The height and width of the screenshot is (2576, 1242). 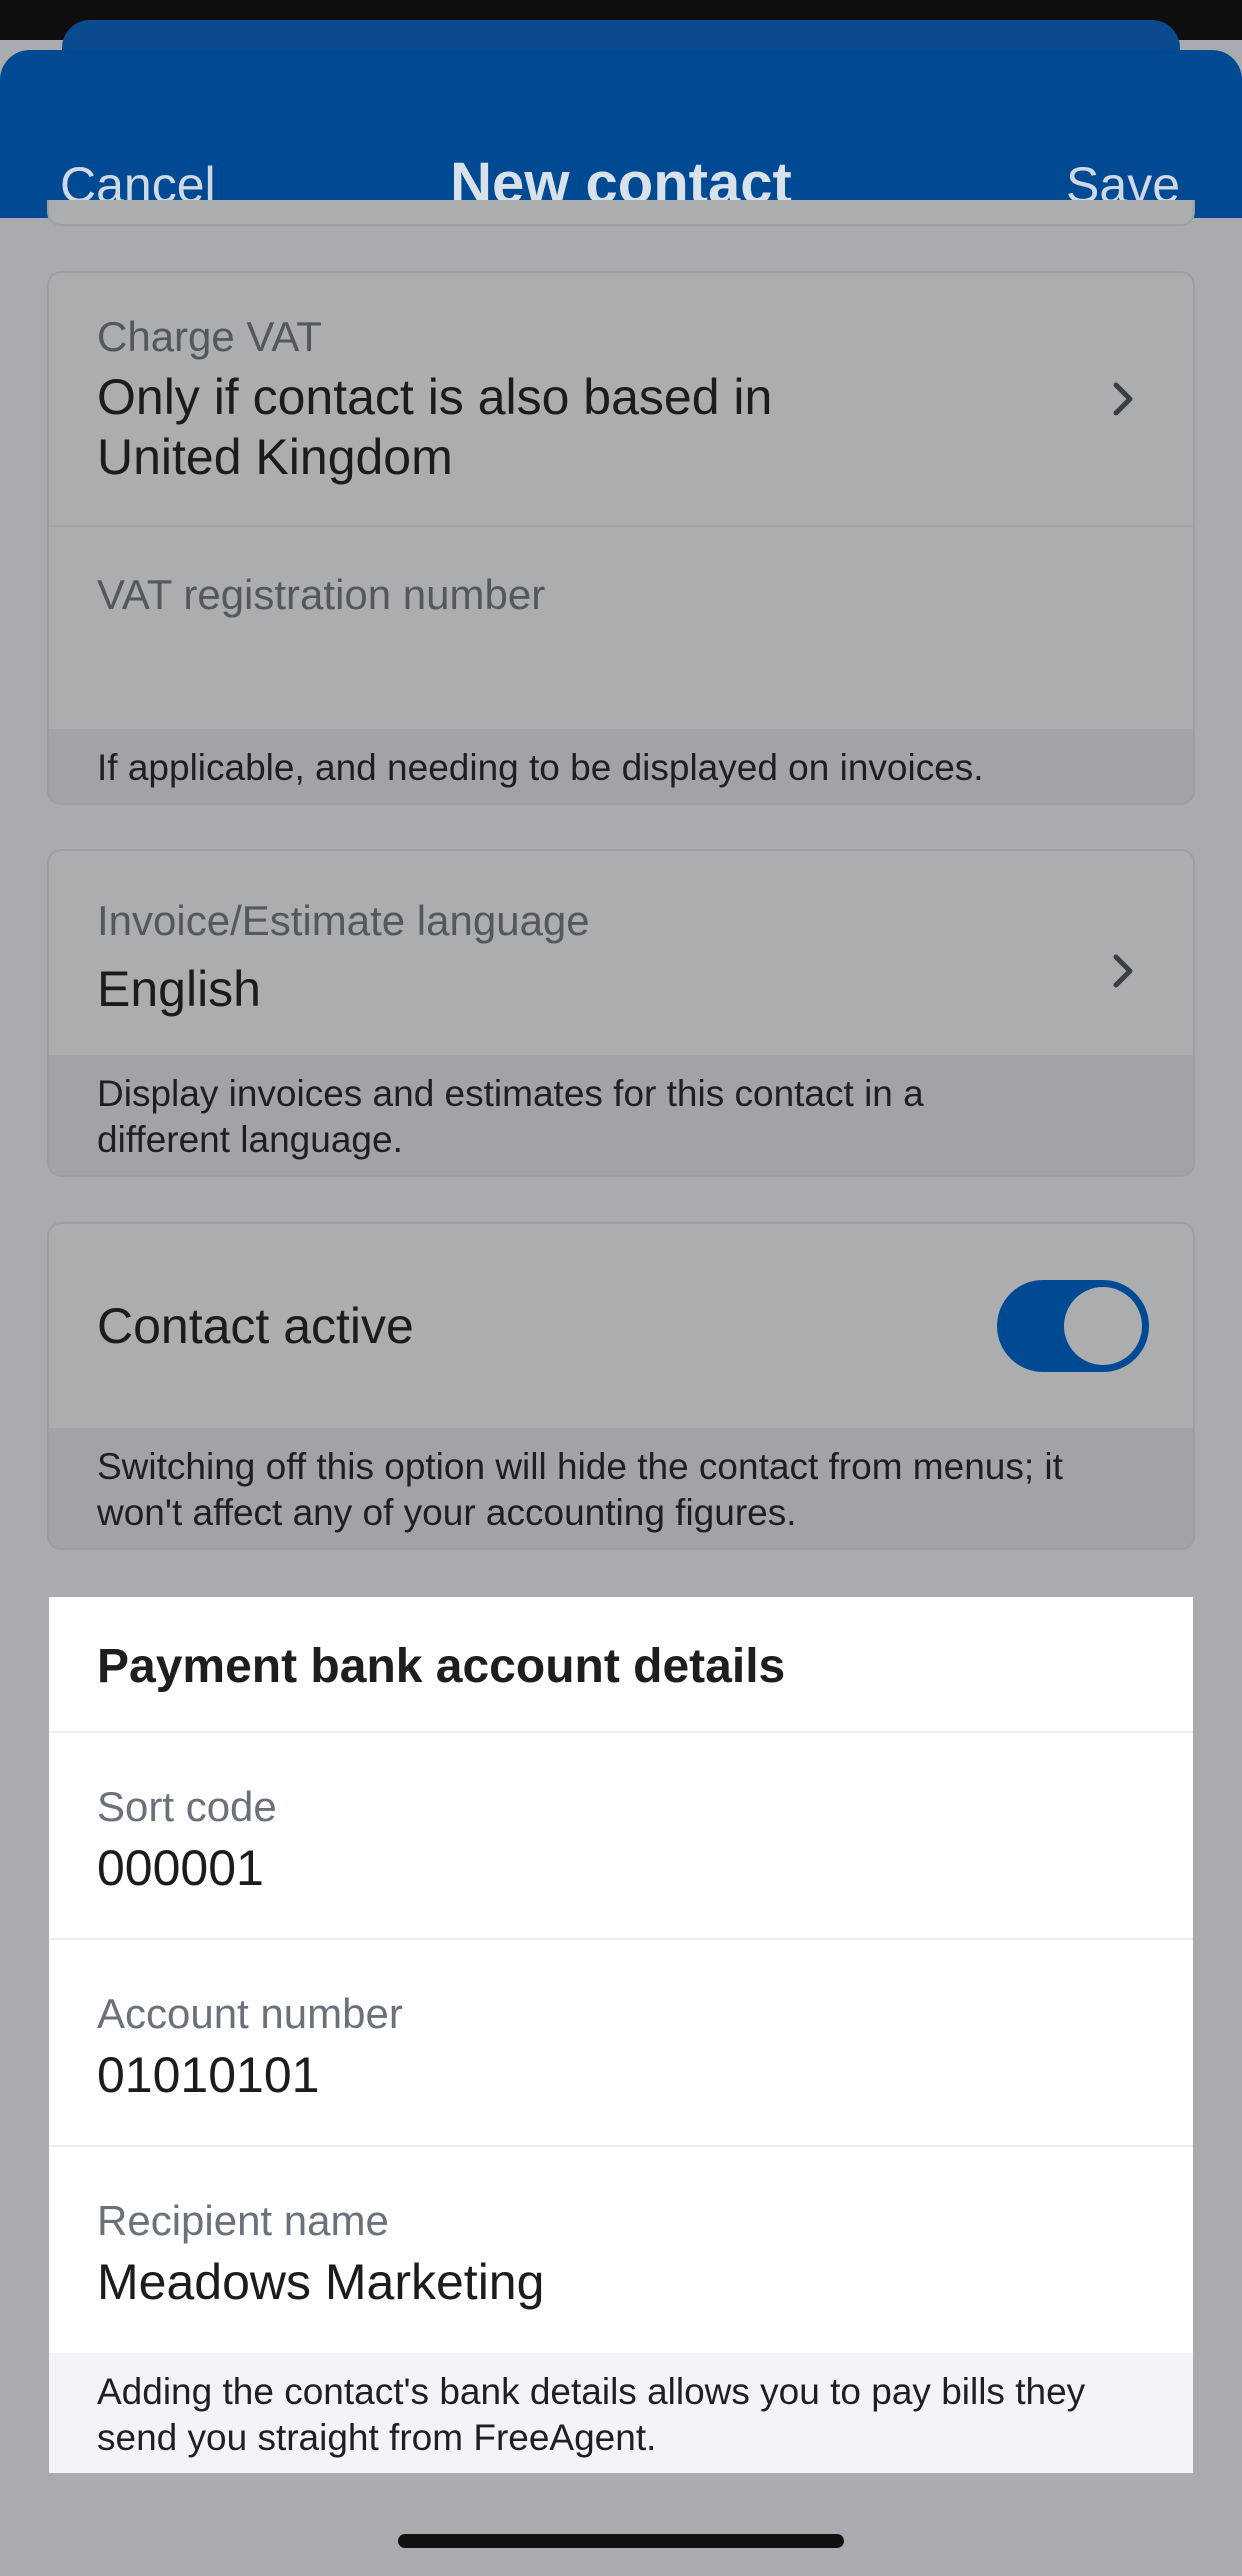 What do you see at coordinates (209, 336) in the screenshot?
I see `charge-vat-label: Charge VAT` at bounding box center [209, 336].